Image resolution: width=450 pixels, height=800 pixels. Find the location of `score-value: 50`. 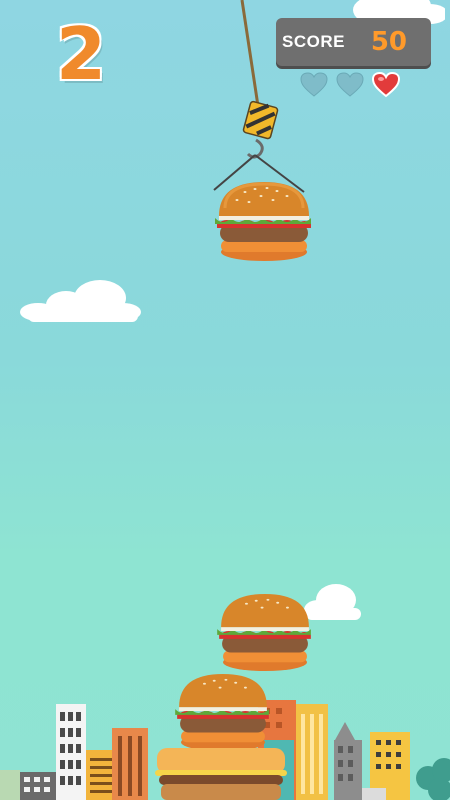

score-value: 50 is located at coordinates (388, 42).